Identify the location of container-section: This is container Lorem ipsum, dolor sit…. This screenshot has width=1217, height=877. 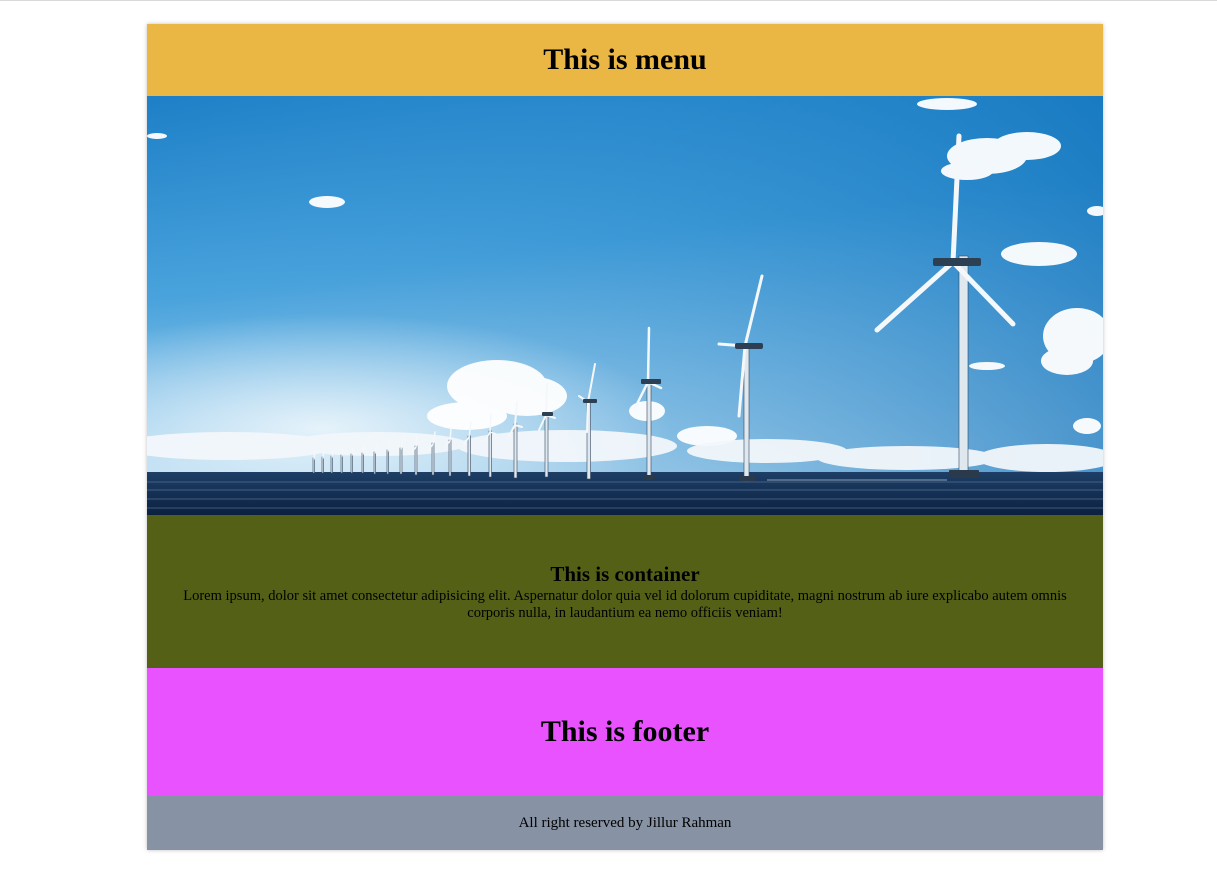
(625, 591).